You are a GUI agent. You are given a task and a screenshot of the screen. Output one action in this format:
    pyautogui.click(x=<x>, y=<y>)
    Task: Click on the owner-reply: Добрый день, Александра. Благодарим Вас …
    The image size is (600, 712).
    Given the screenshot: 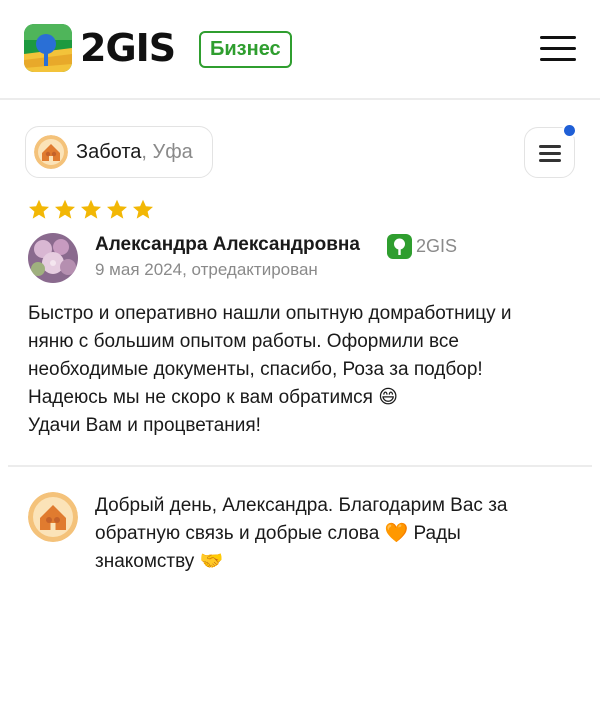 What is the action you would take?
    pyautogui.click(x=330, y=534)
    